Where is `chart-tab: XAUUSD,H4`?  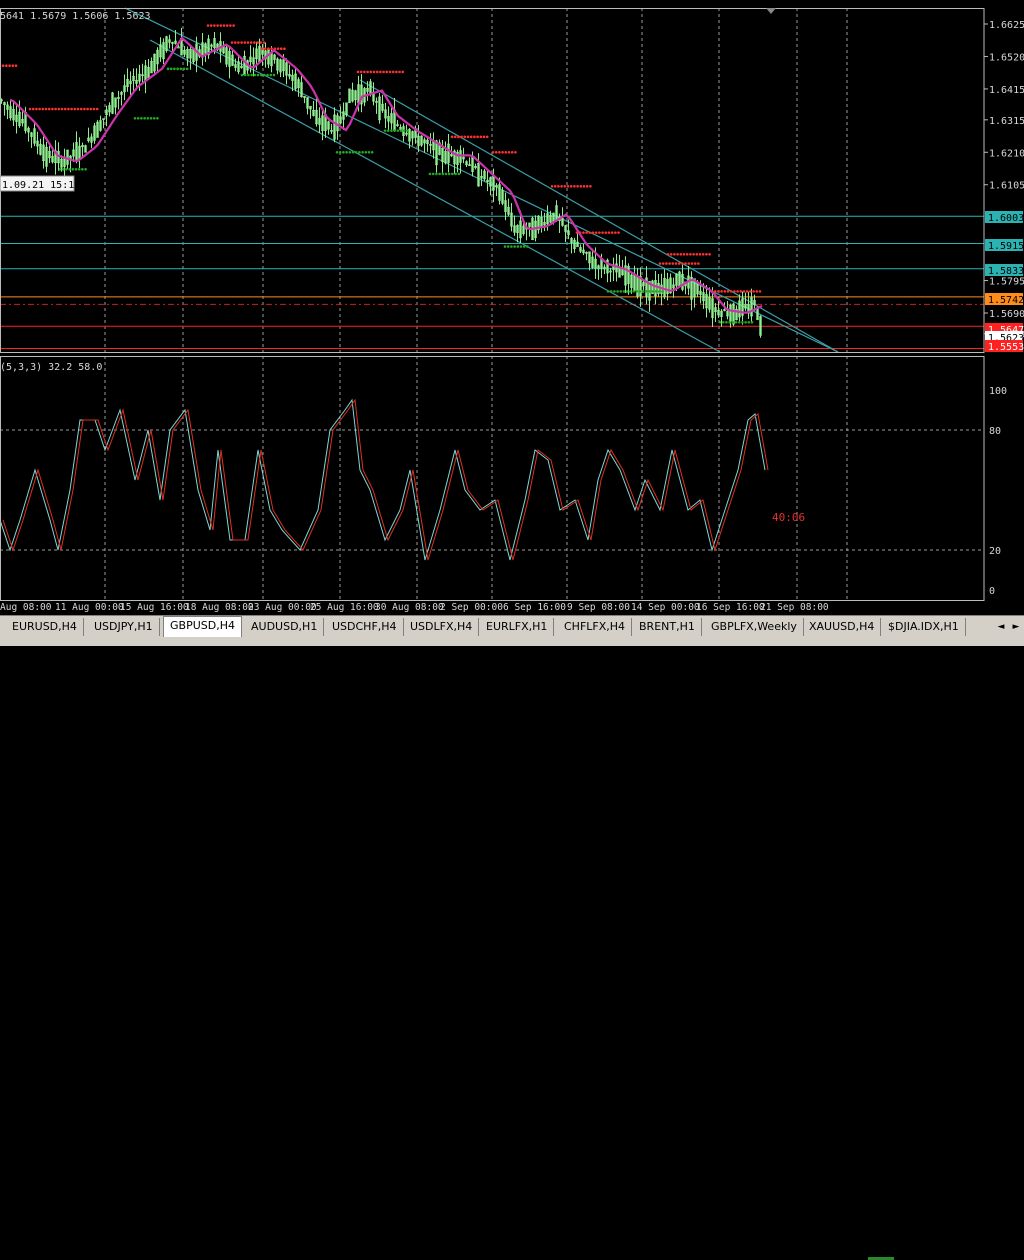
chart-tab: XAUUSD,H4 is located at coordinates (842, 627).